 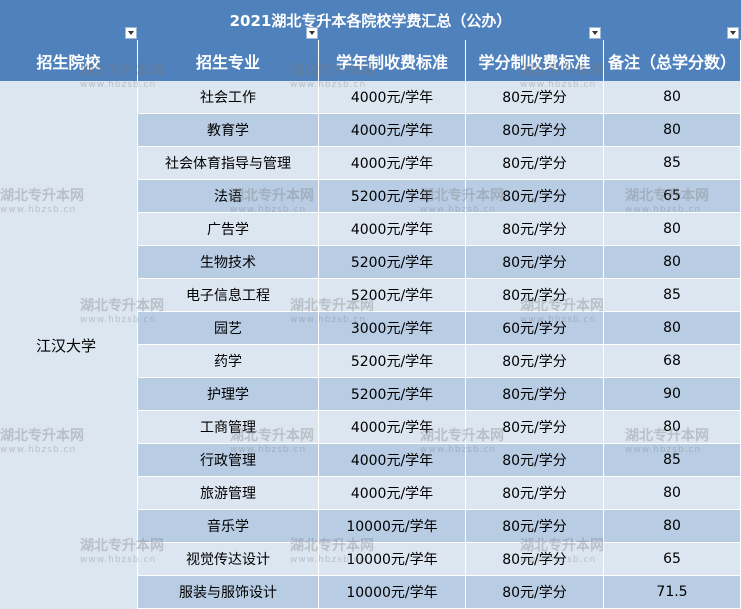 I want to click on table-row: 社会工作 4000元/学年 80元/学分 80, so click(x=439, y=97).